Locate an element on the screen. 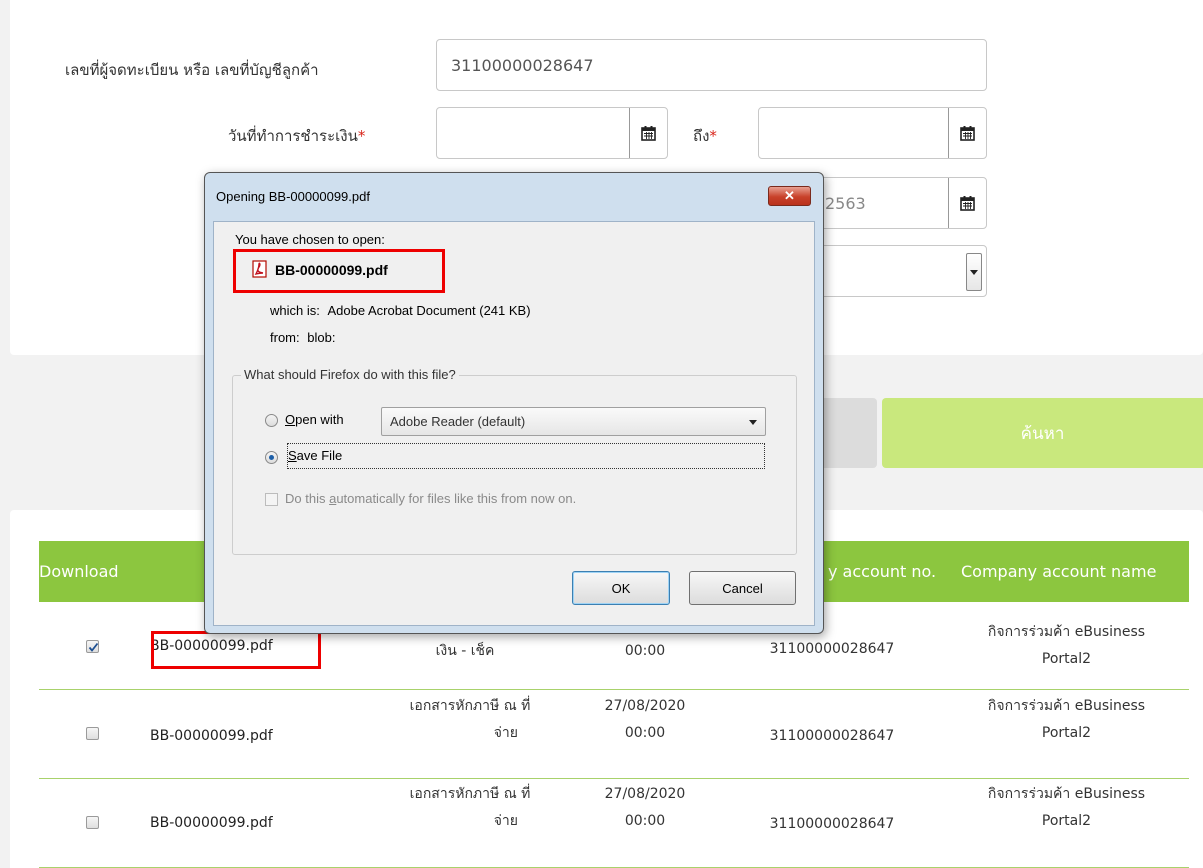 The image size is (1203, 868). cancel-button: Cancel is located at coordinates (742, 588).